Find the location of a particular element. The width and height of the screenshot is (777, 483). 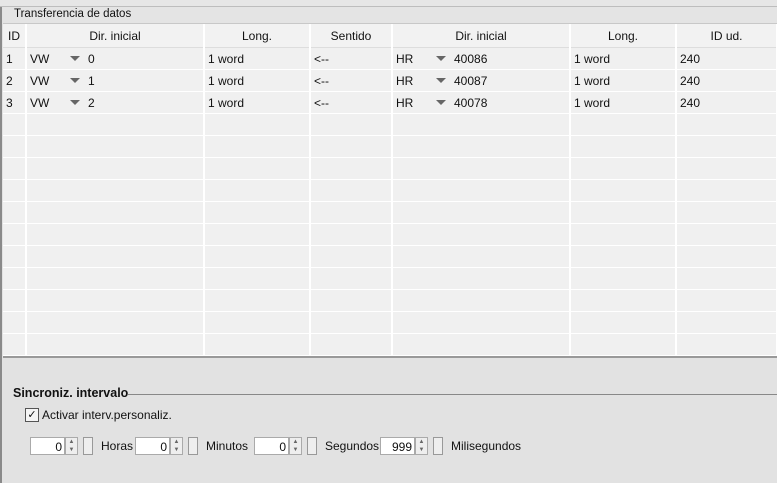

table-row: 1 VW 0 1 word <-- HR 40086 1 word 240 is located at coordinates (390, 58).